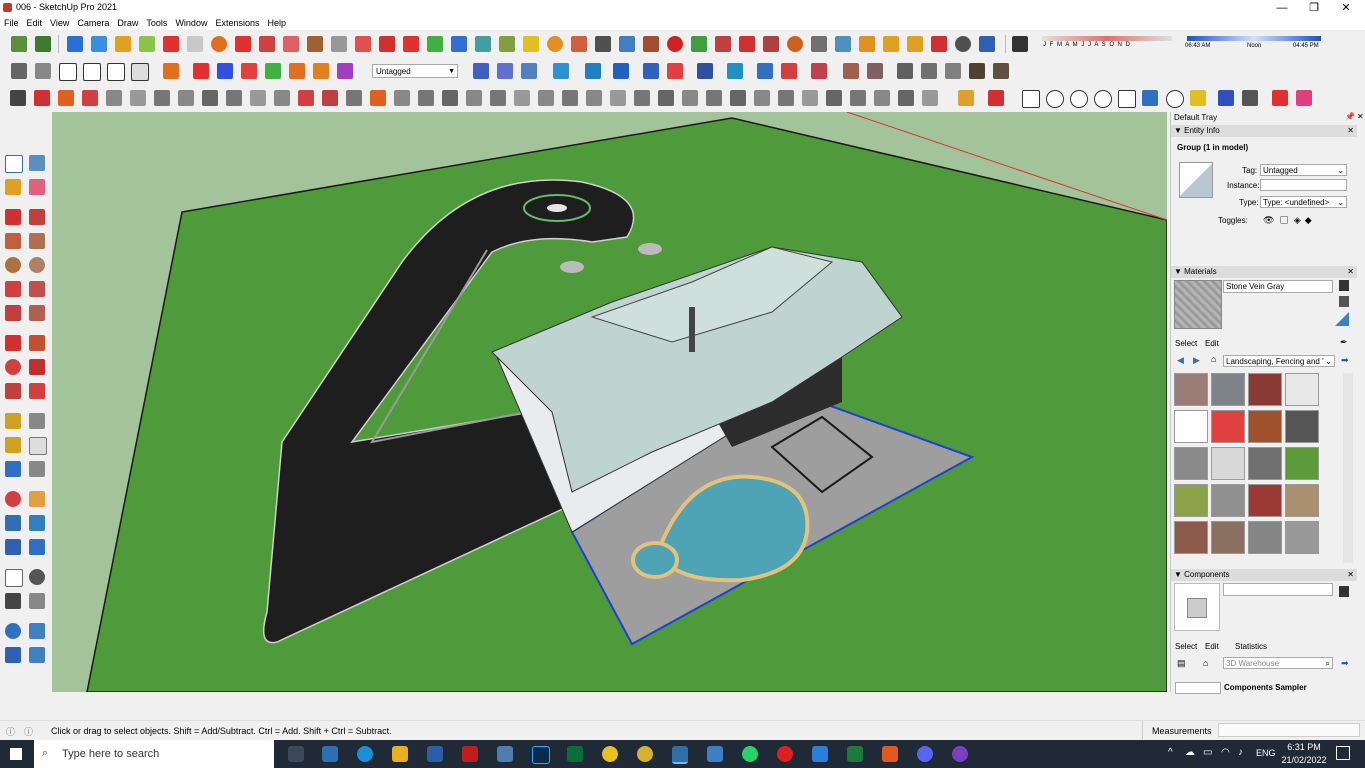  I want to click on menu-help: Help, so click(276, 23).